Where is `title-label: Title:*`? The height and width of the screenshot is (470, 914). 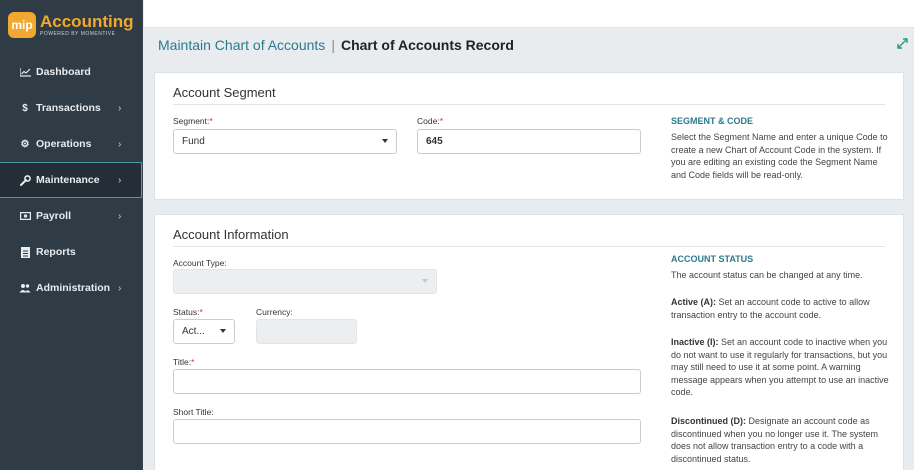
title-label: Title:* is located at coordinates (183, 362).